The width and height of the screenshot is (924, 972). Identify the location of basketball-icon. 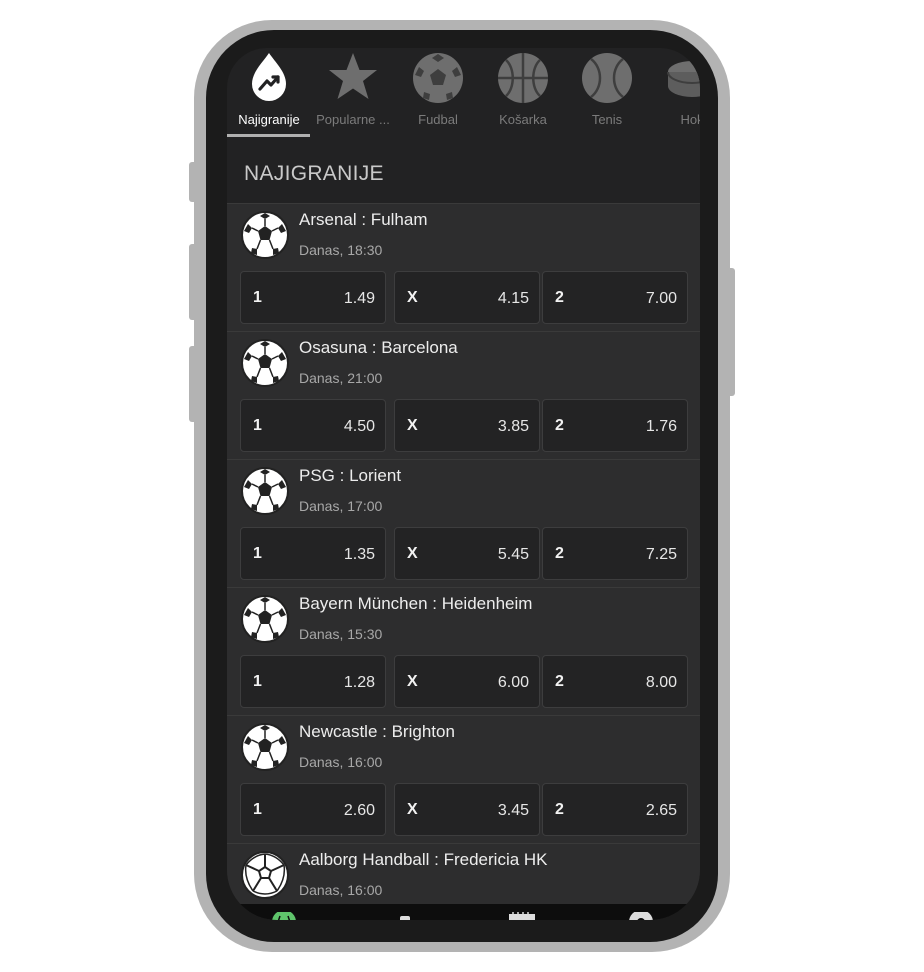
(523, 78).